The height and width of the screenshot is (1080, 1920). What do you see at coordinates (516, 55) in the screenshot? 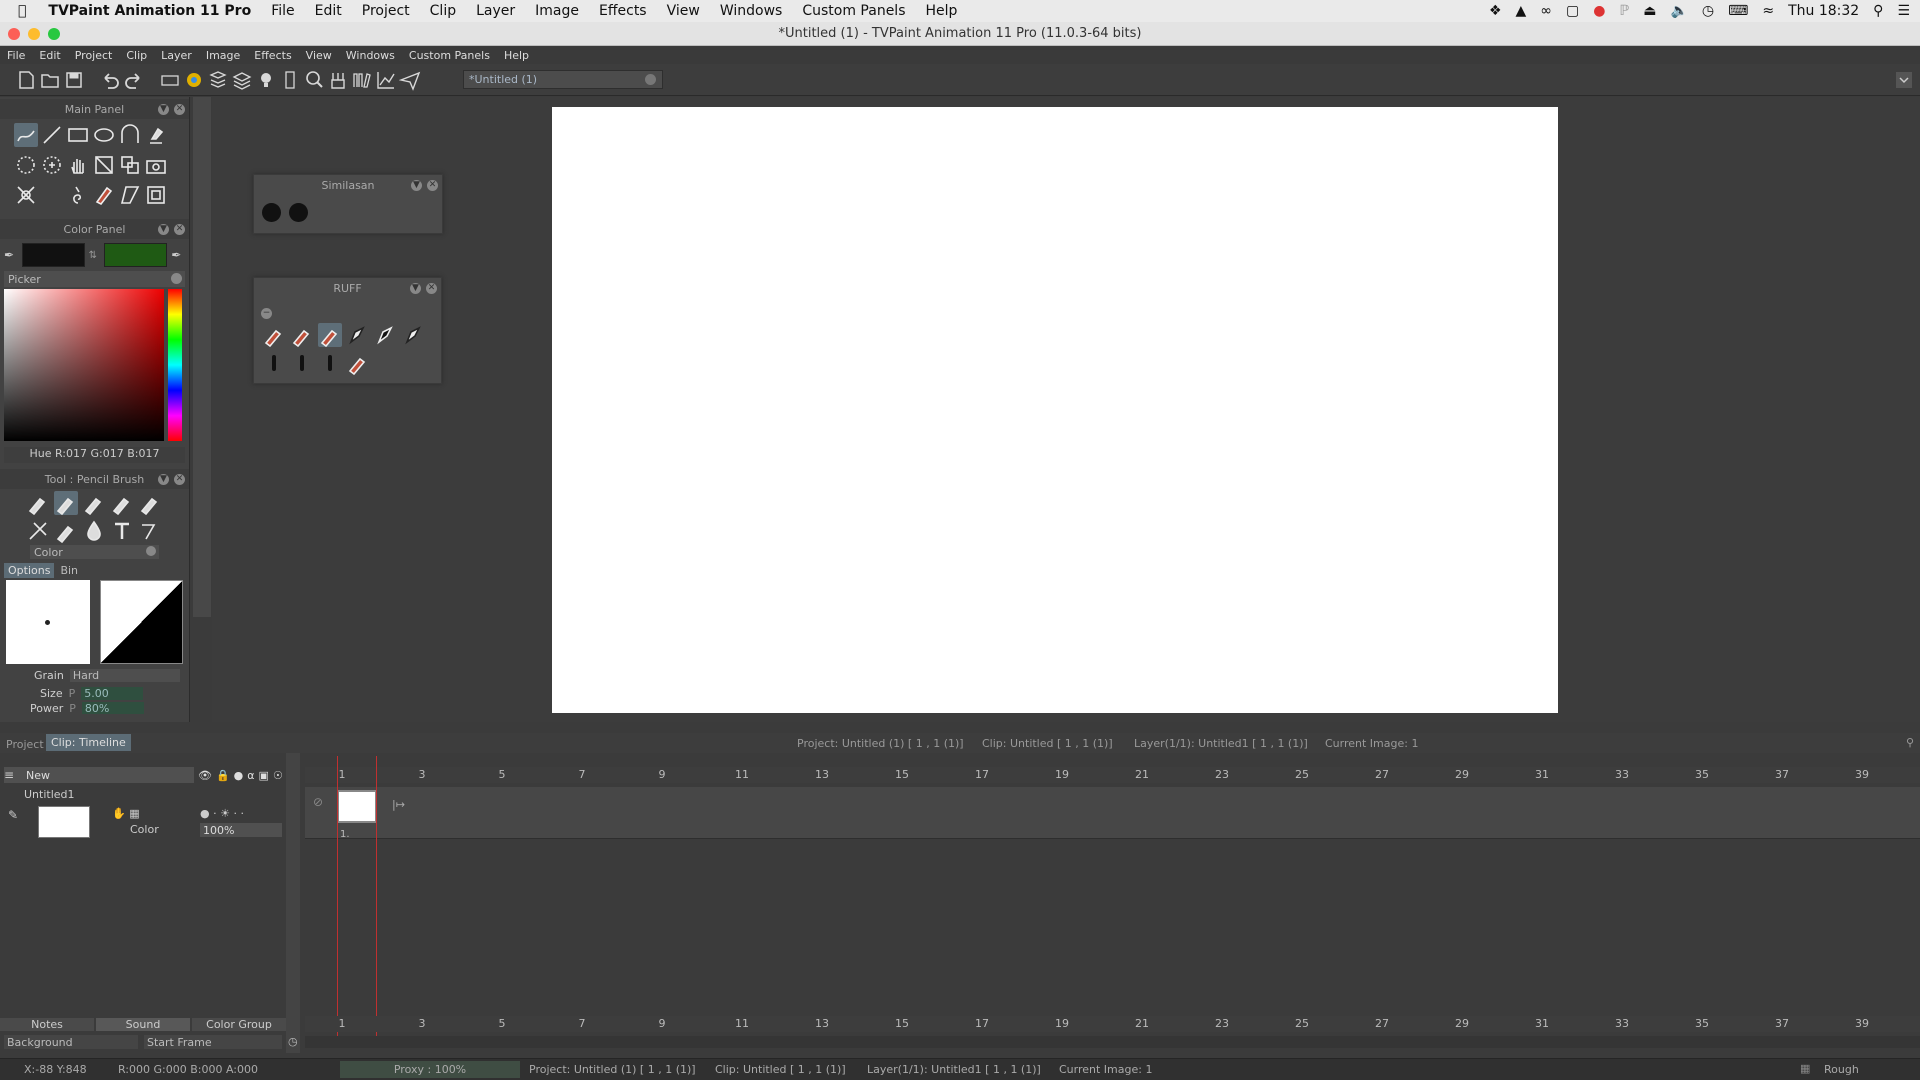
I see `menu-help: Help` at bounding box center [516, 55].